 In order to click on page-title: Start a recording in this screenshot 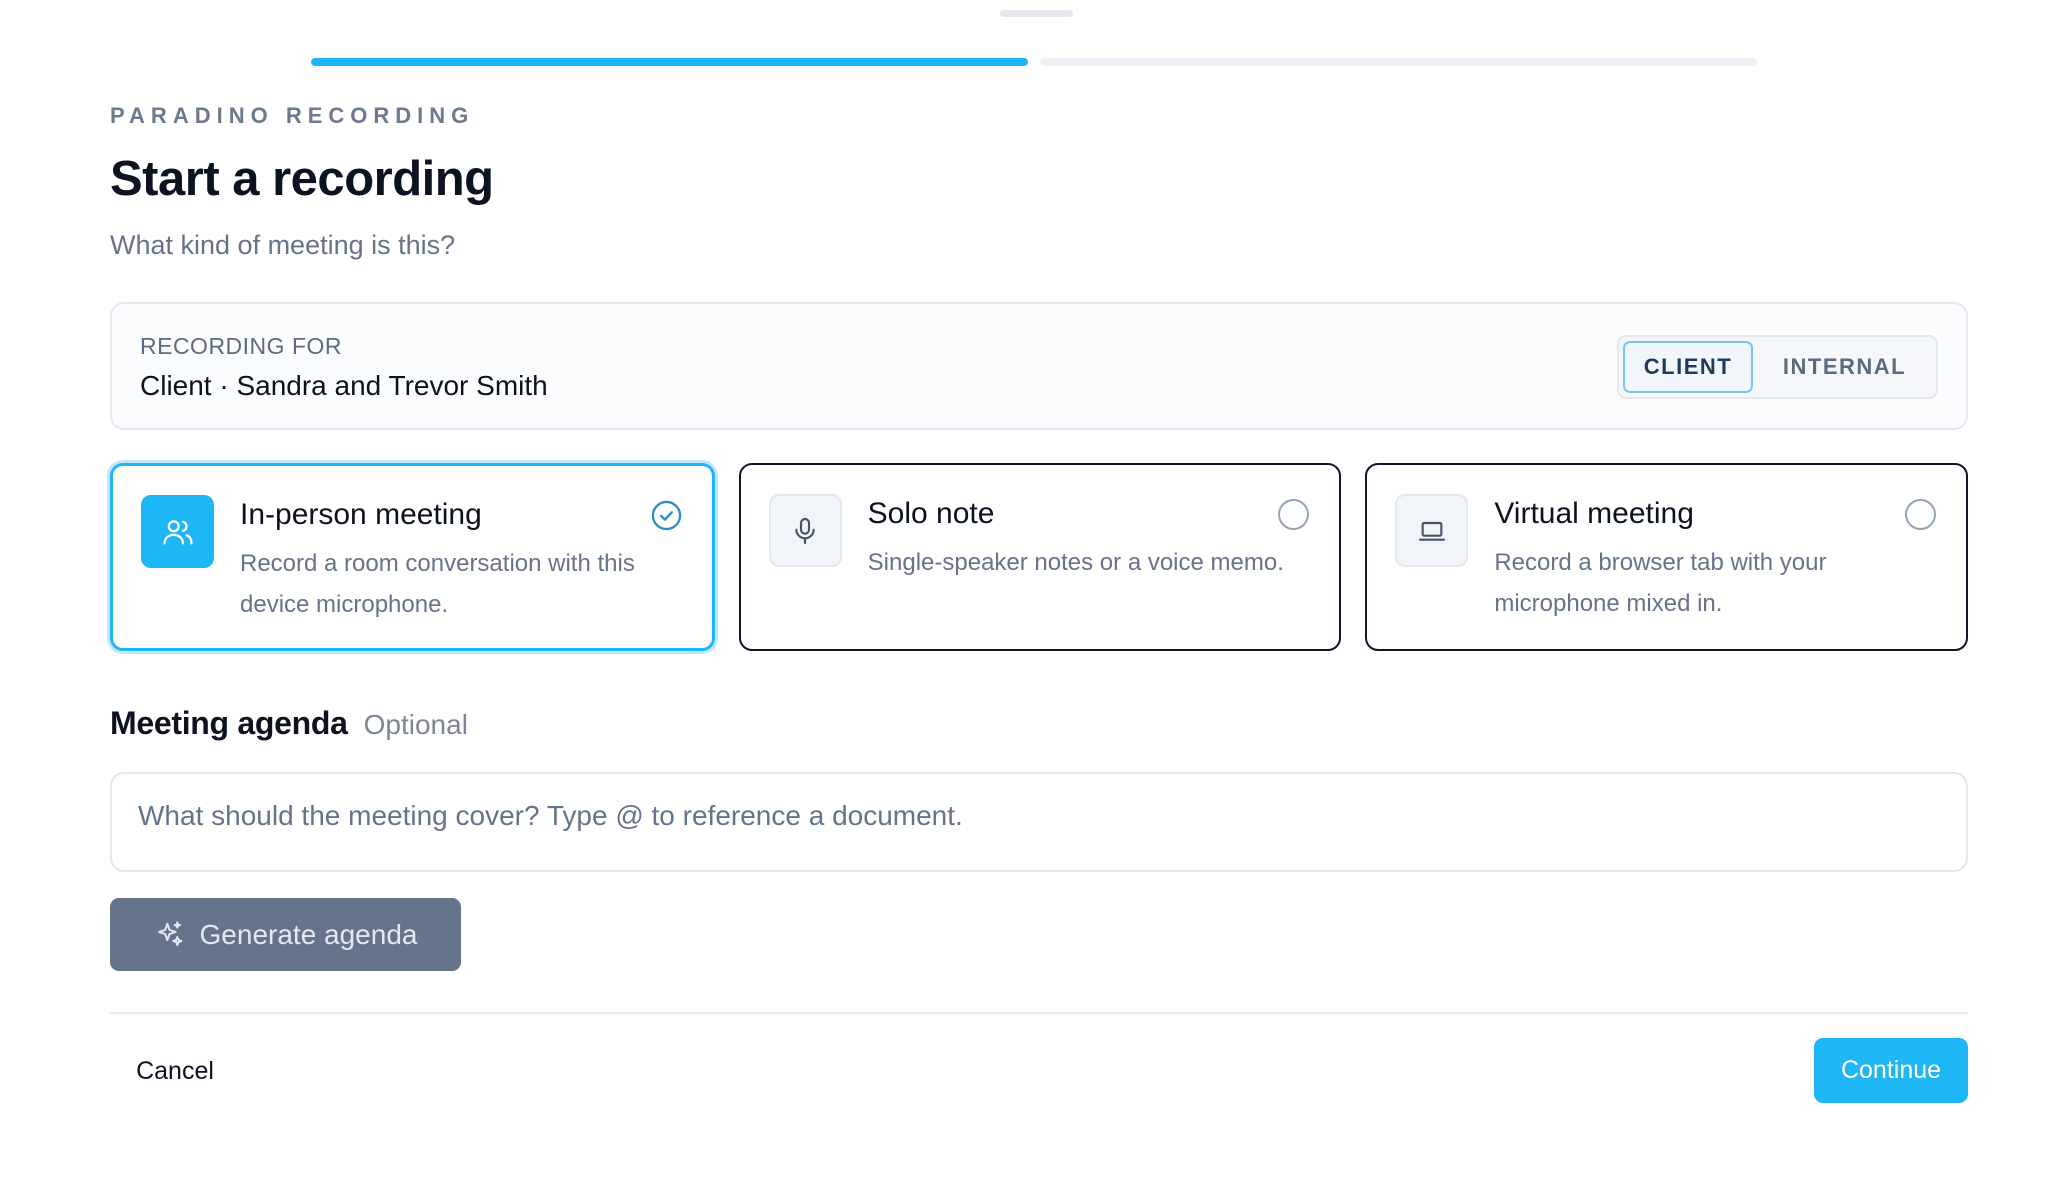, I will do `click(302, 179)`.